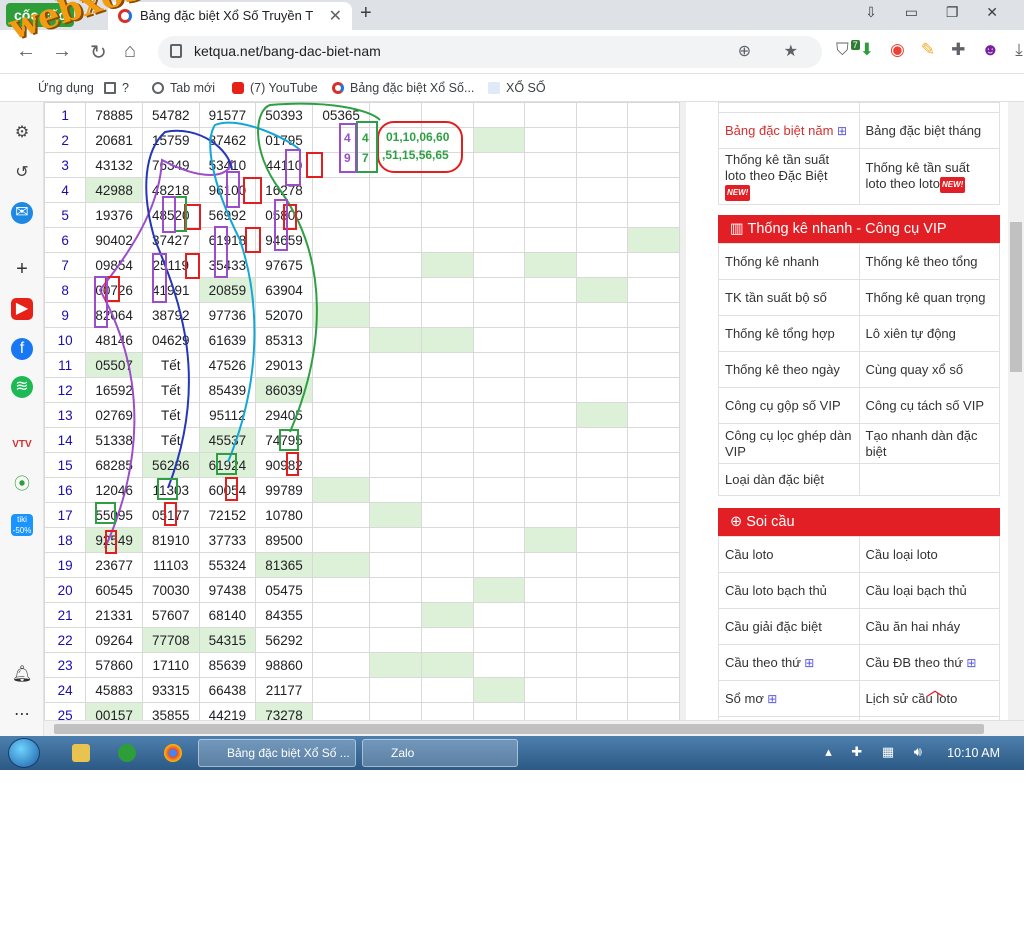 The width and height of the screenshot is (1036, 952). I want to click on file-explorer-icon, so click(81, 753).